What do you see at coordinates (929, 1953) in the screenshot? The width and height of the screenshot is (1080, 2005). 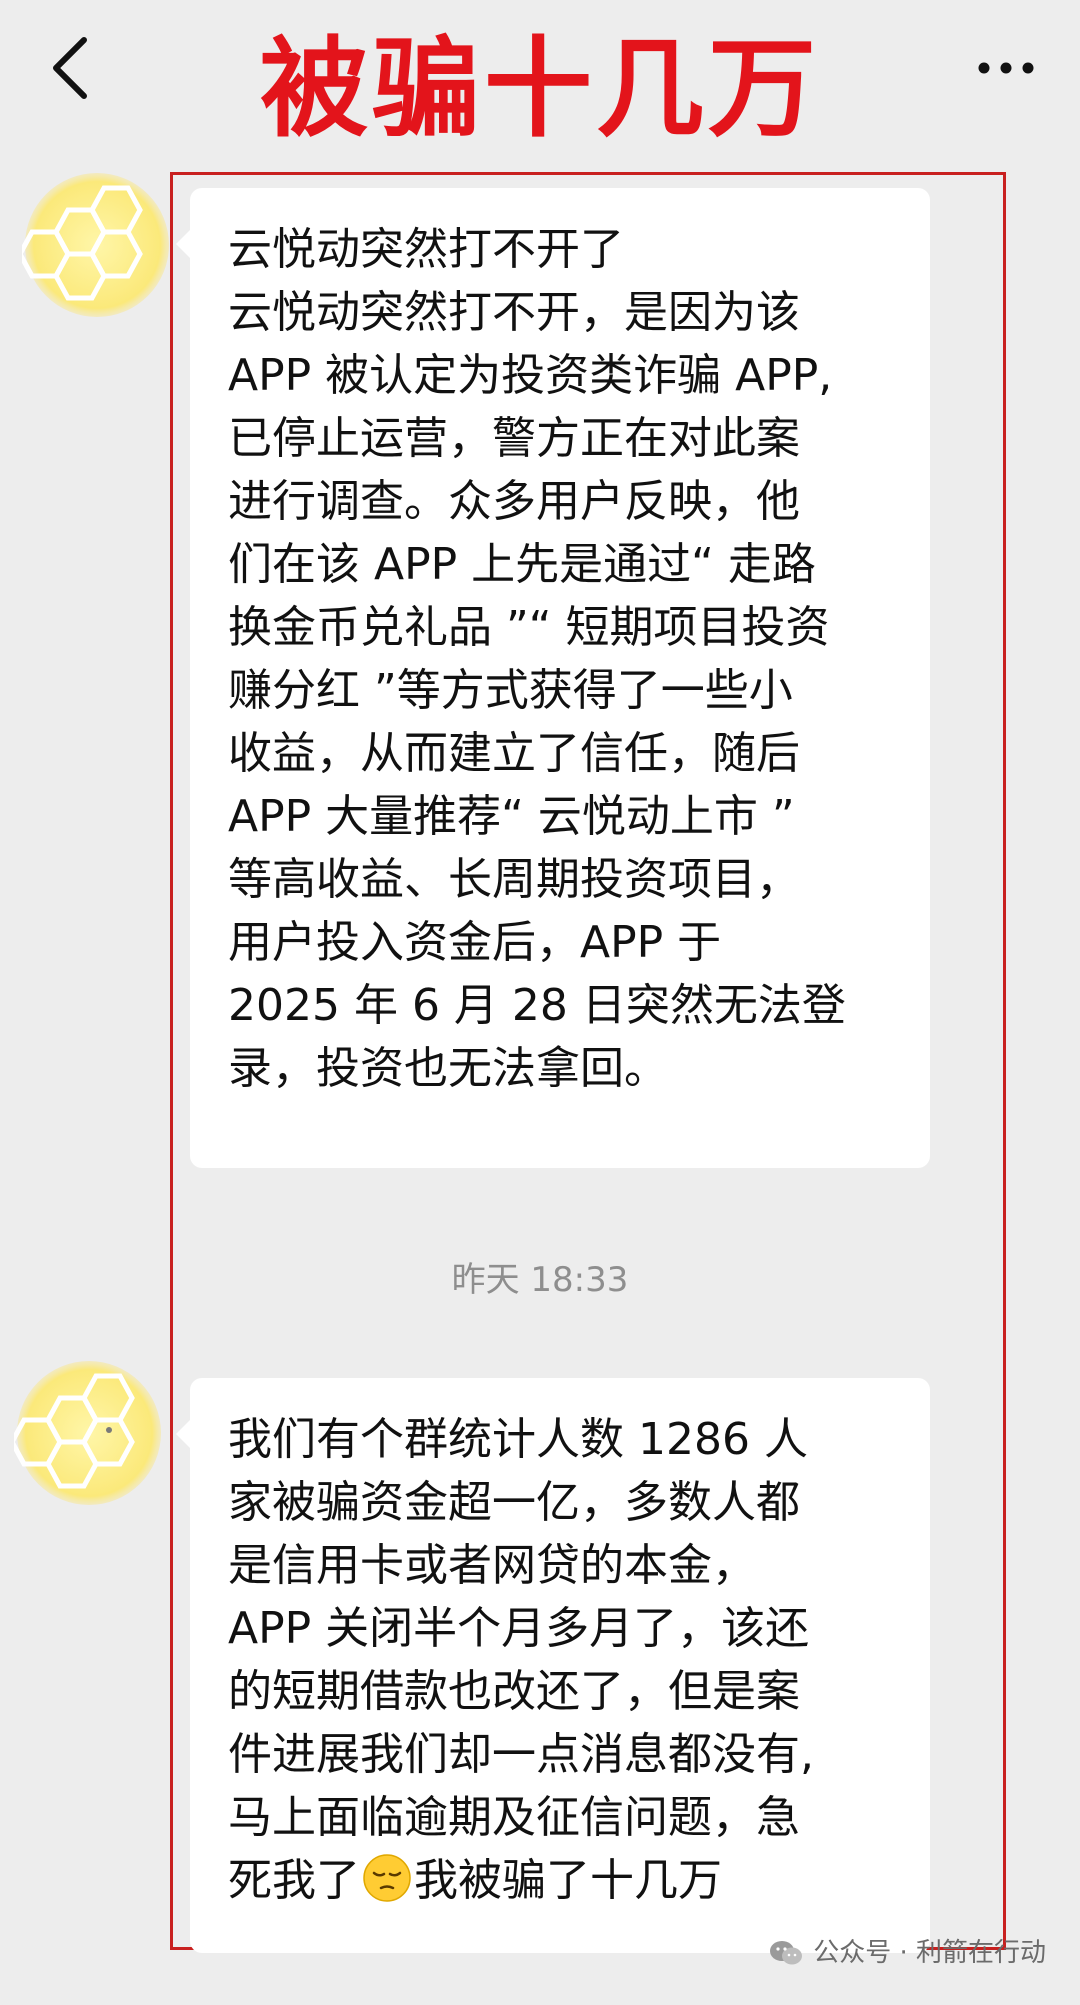 I see `watermark-text: 公众号 · 利箭在行动` at bounding box center [929, 1953].